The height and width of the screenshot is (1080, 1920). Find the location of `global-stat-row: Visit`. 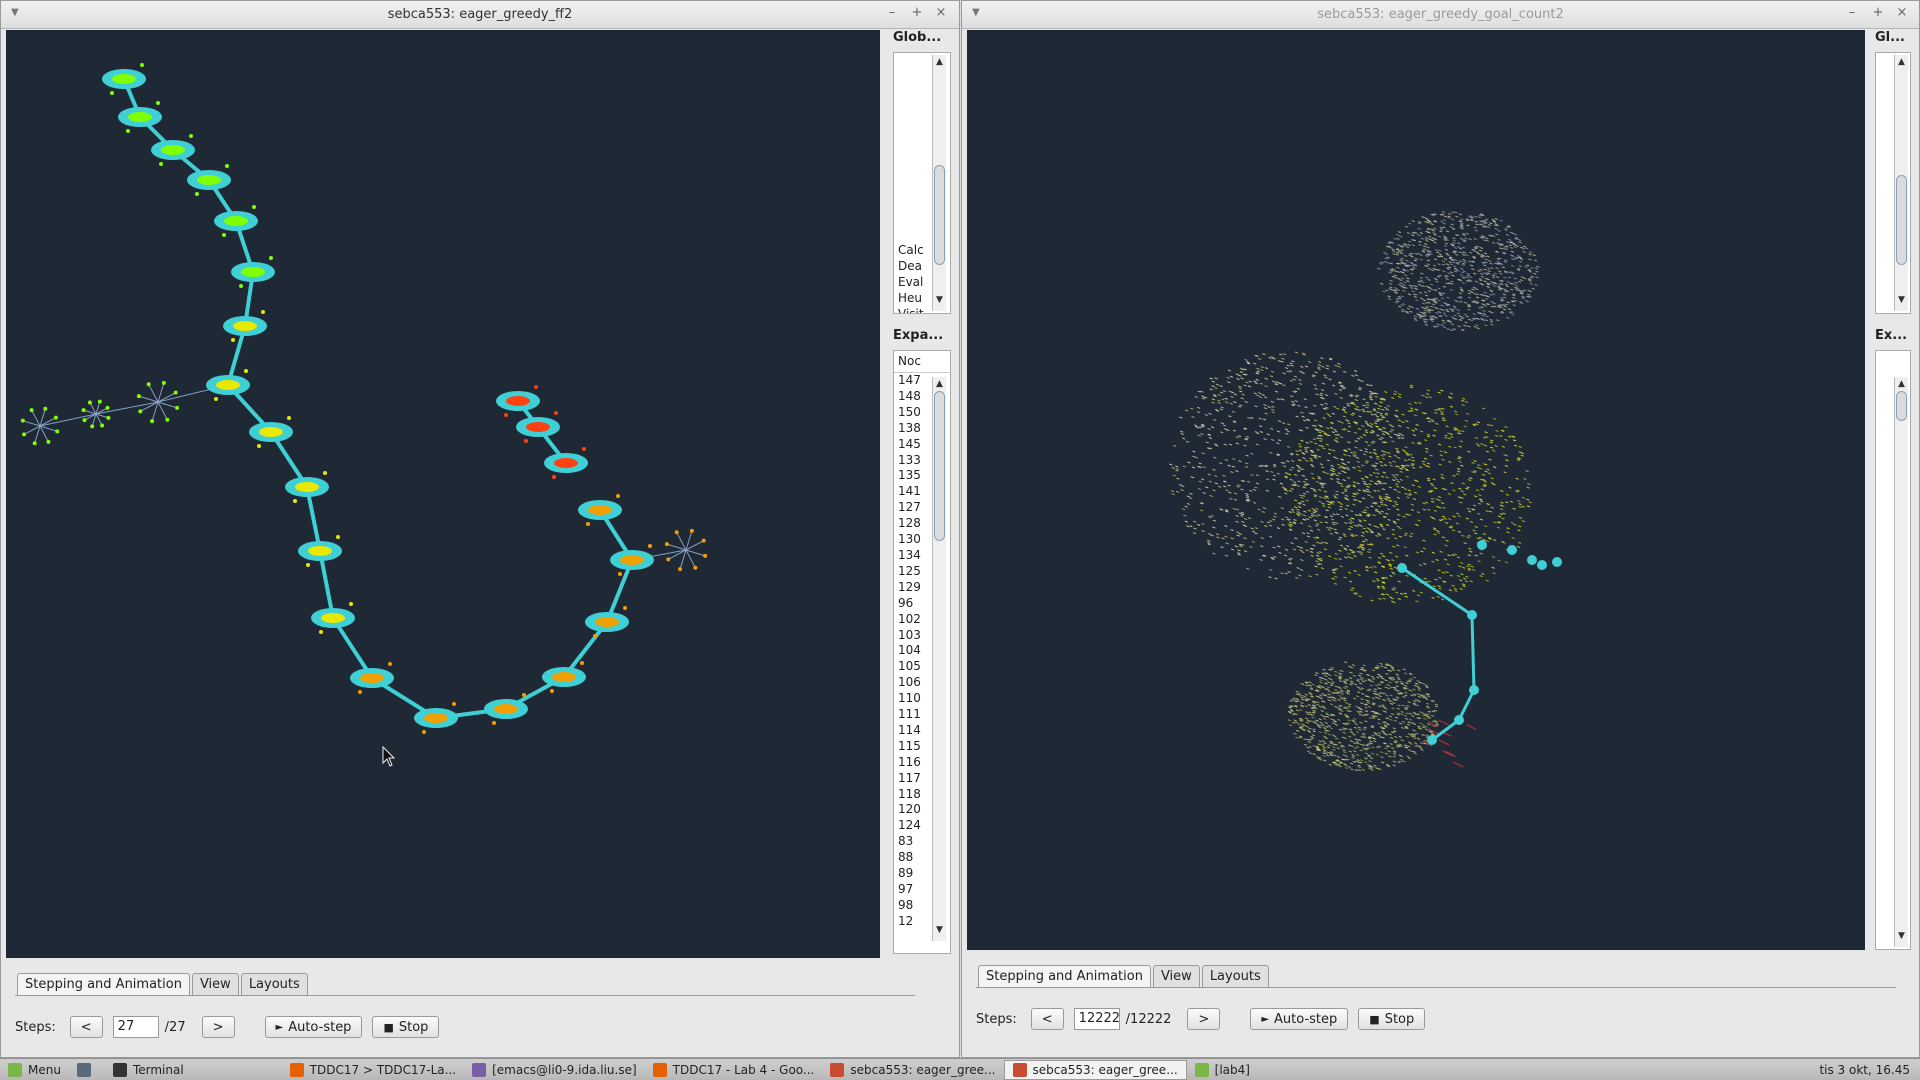

global-stat-row: Visit is located at coordinates (909, 310).